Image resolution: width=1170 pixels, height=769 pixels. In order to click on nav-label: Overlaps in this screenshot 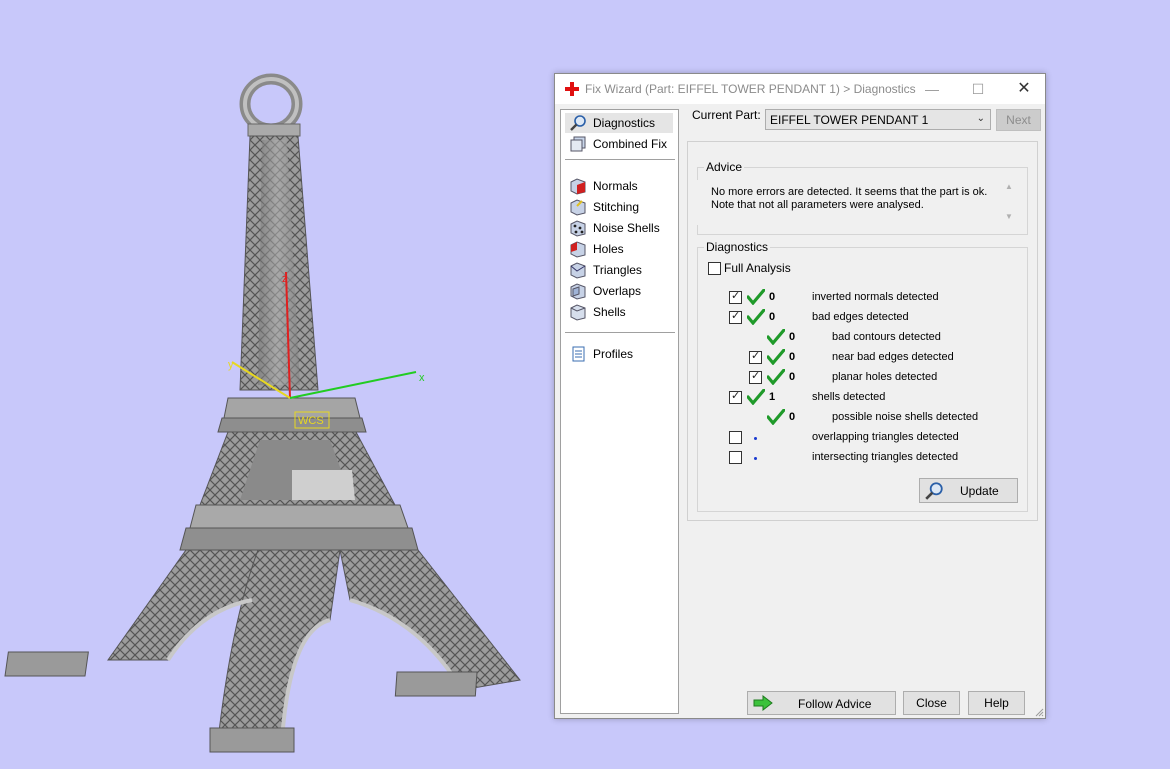, I will do `click(617, 291)`.